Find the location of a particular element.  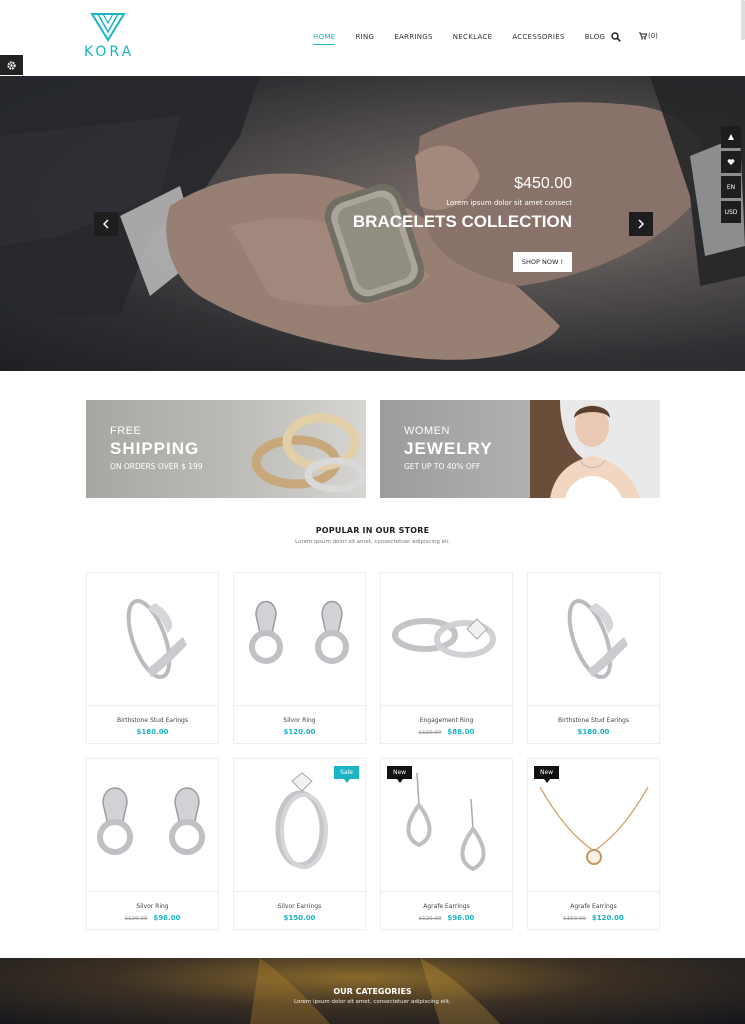

categories-title: OUR CATEGORIES is located at coordinates (372, 991).